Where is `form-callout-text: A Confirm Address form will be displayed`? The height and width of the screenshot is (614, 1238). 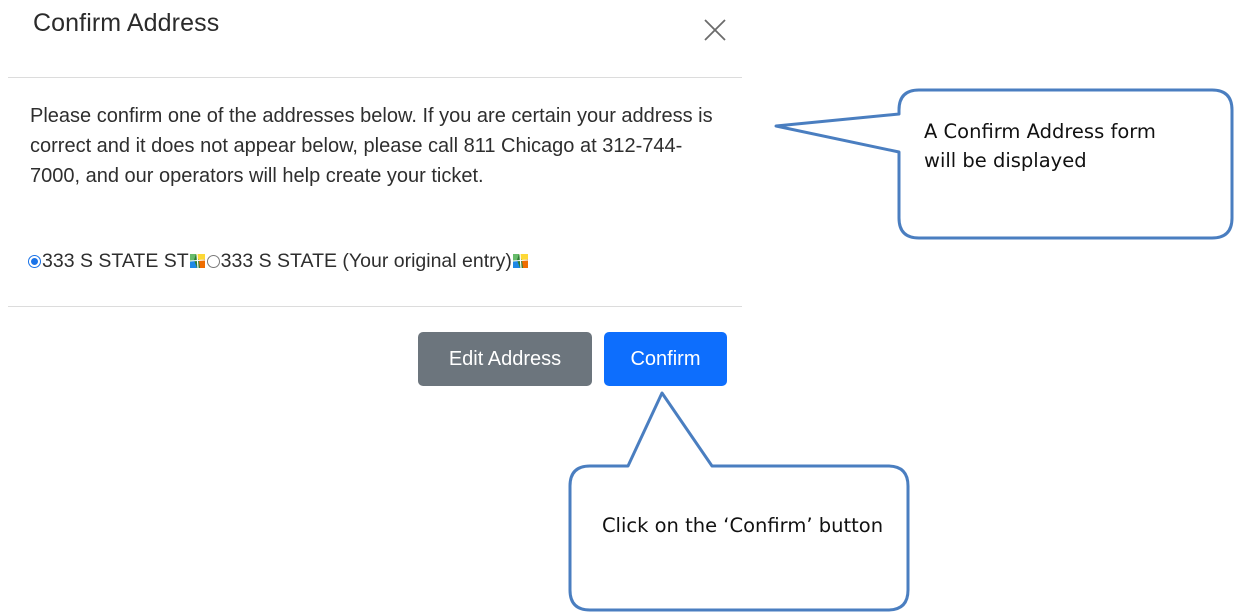 form-callout-text: A Confirm Address form will be displayed is located at coordinates (1040, 146).